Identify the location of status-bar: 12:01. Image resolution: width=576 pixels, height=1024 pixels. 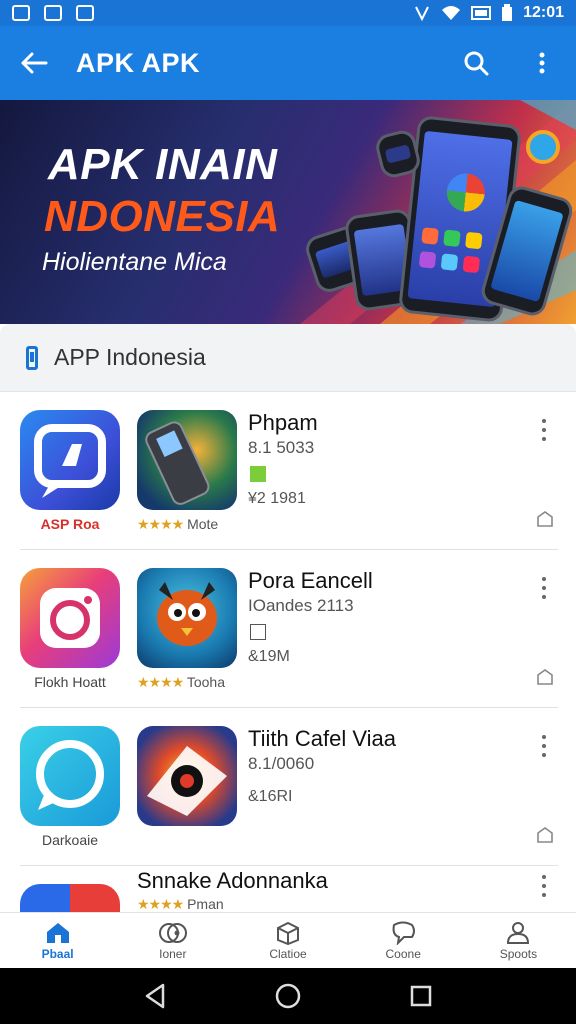
(288, 13).